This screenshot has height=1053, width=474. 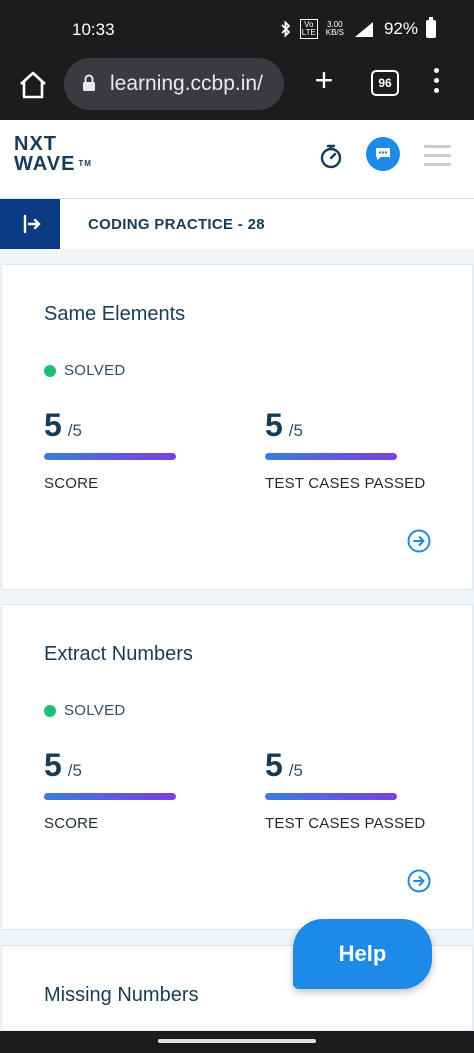 I want to click on status-bar: 10:33 Vo LTE 3.00 KB/S 92%, so click(x=237, y=28).